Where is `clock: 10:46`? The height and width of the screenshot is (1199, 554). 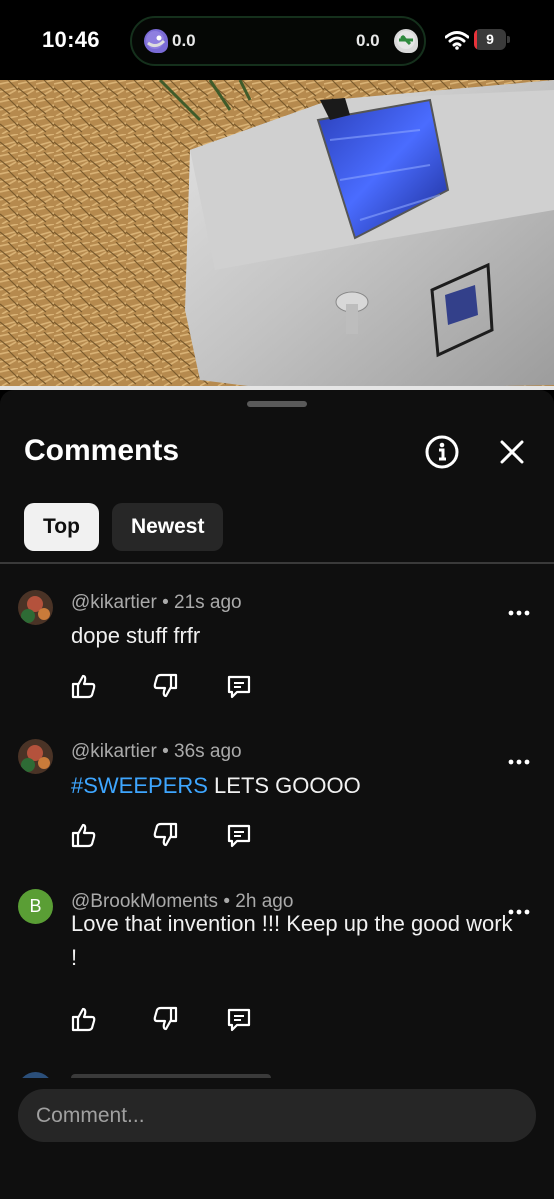
clock: 10:46 is located at coordinates (71, 39).